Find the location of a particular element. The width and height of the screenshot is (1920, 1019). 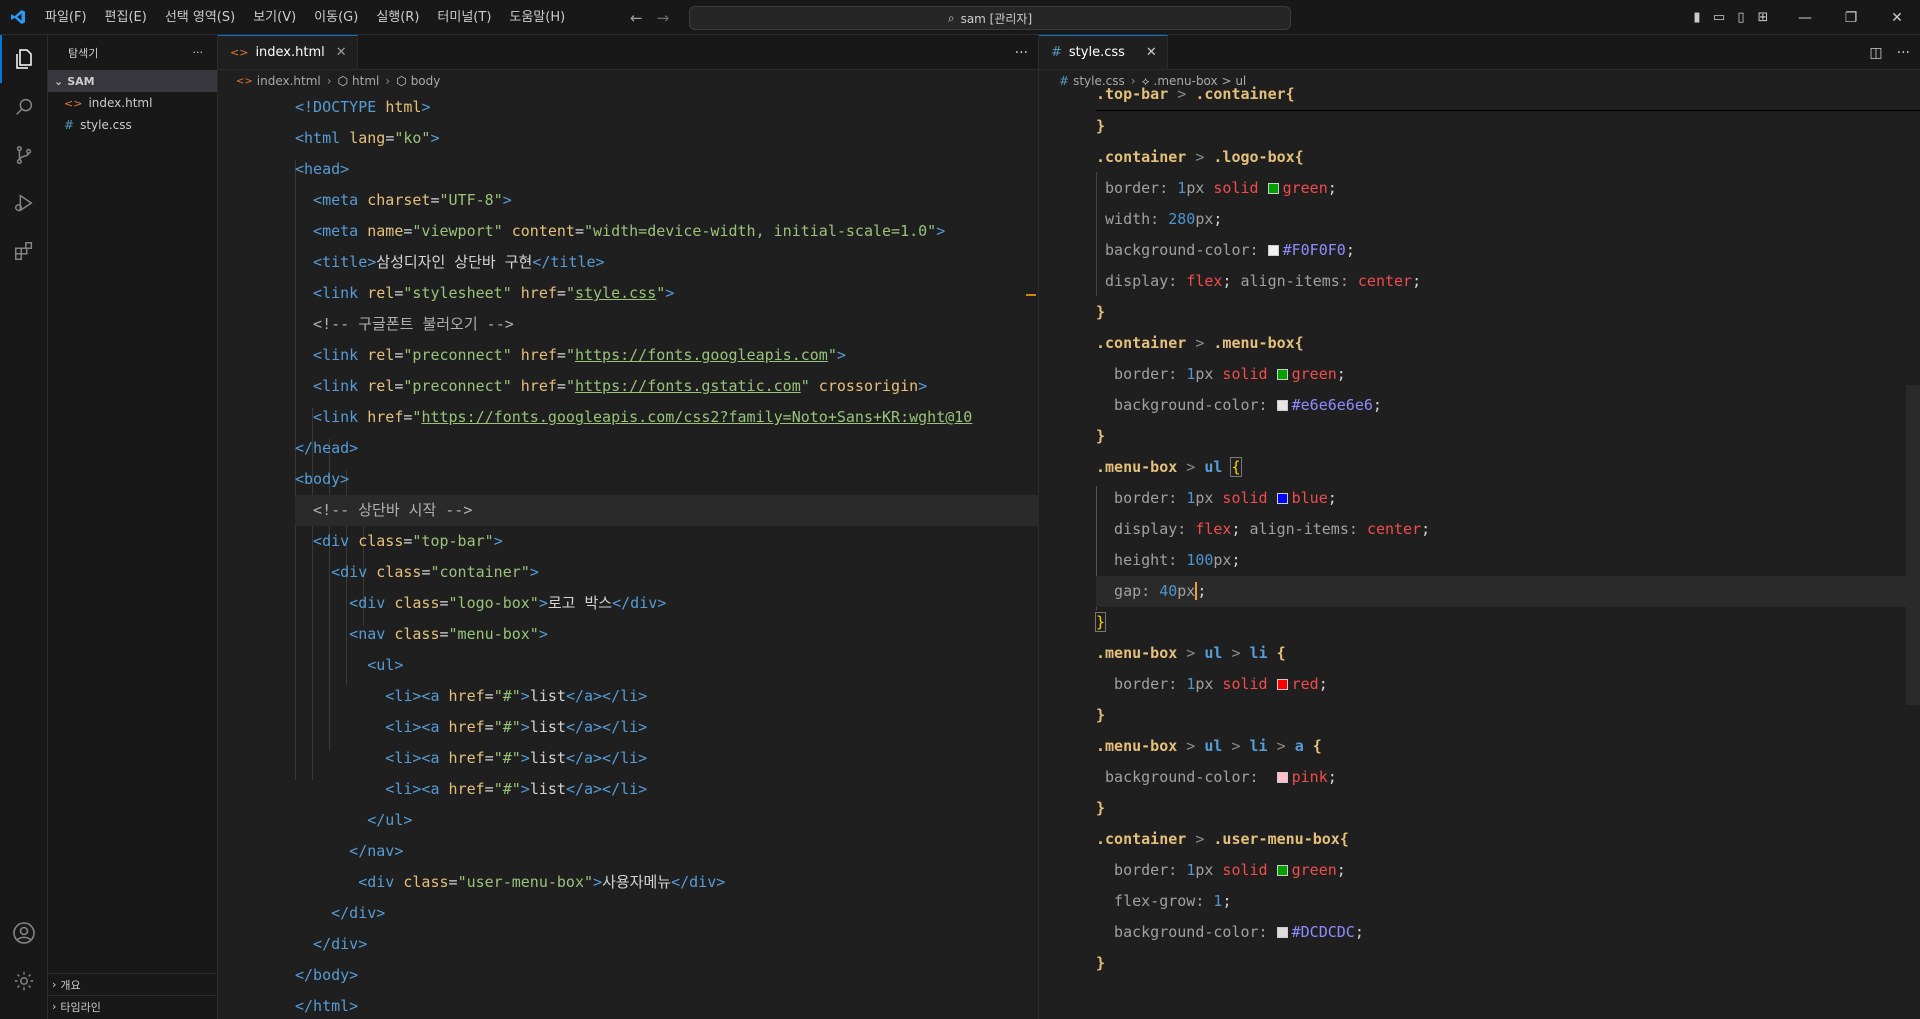

search-label: sam [관리자] is located at coordinates (996, 18).